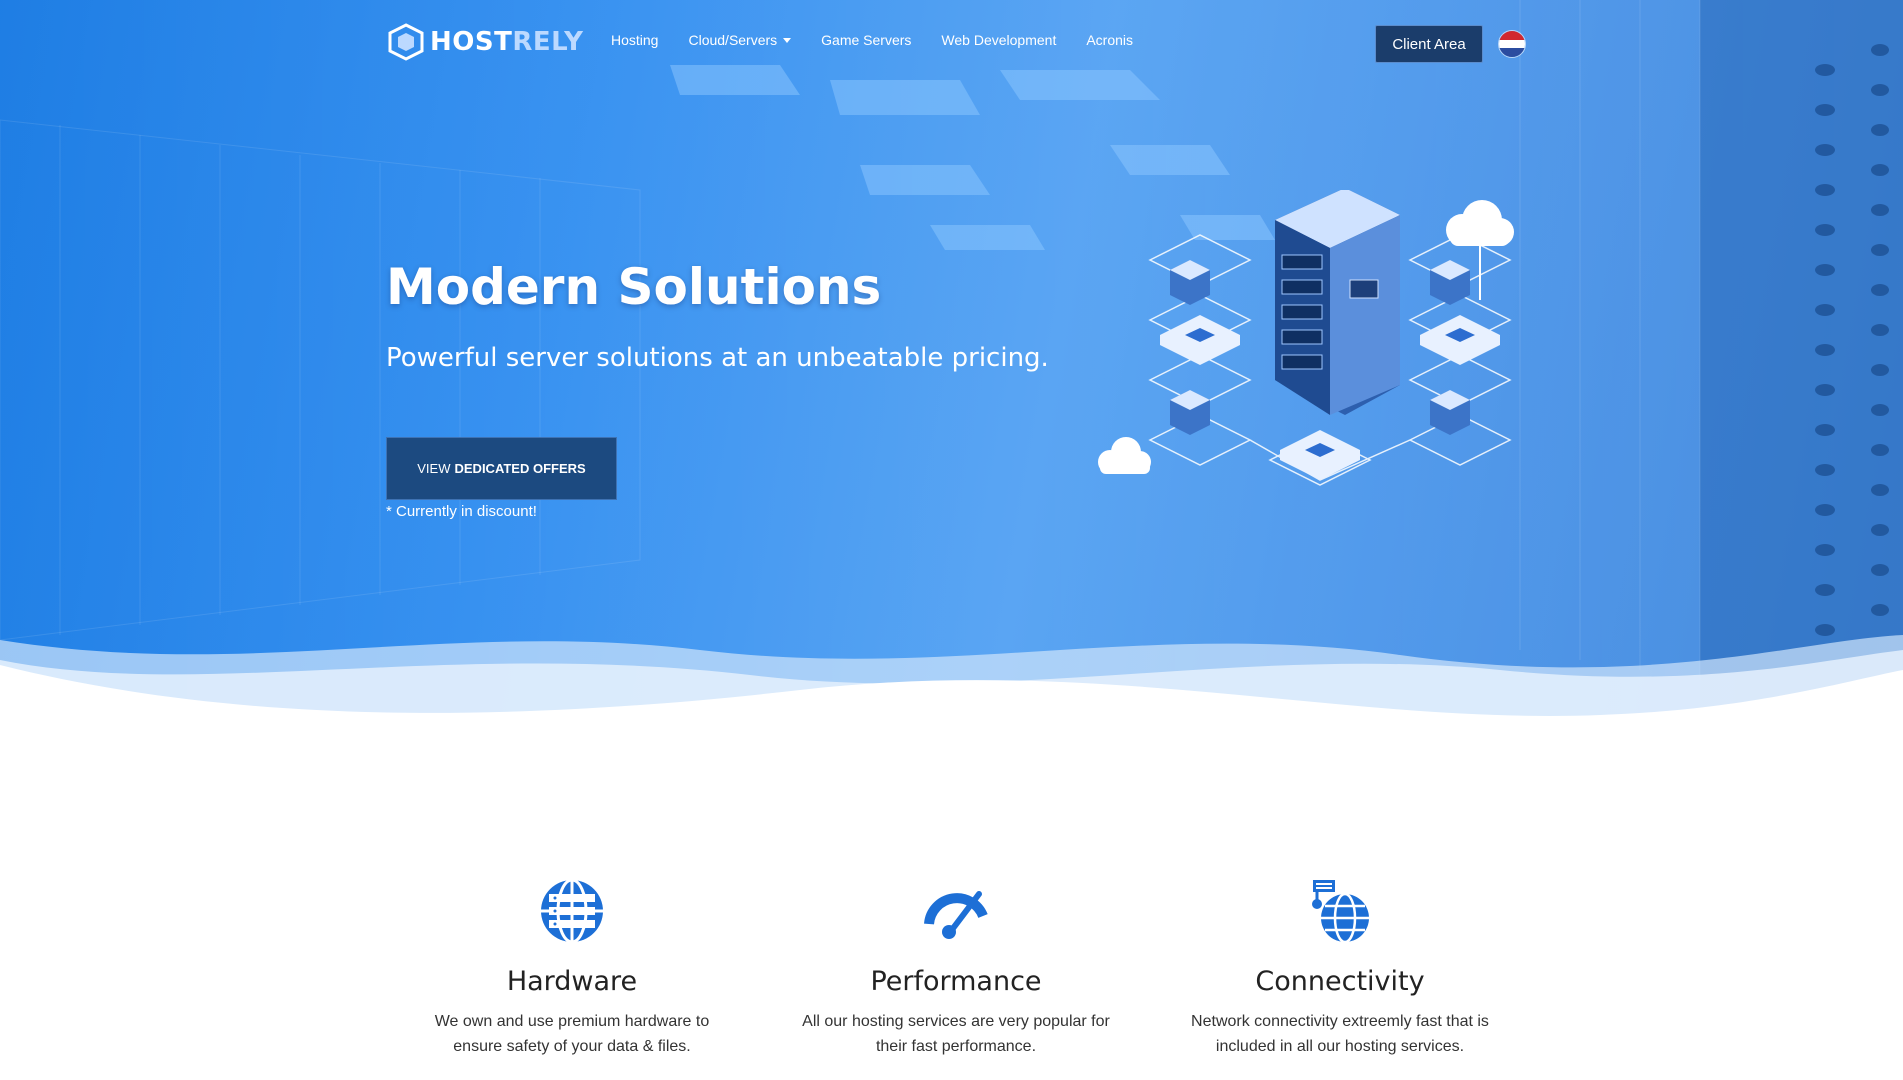 The height and width of the screenshot is (1080, 1903). I want to click on view-dedicated-offers-button: VIEW DEDICATED OFFERS, so click(501, 468).